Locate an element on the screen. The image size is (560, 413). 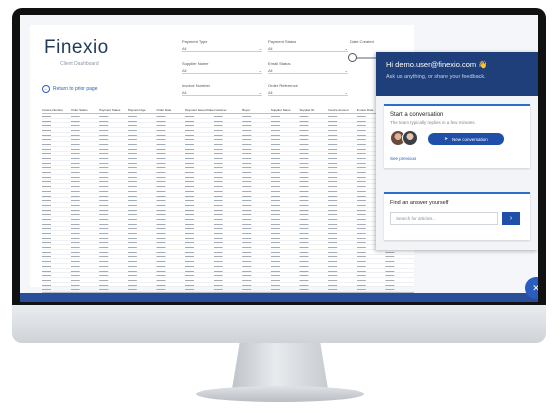
search-submit-button: › is located at coordinates (511, 218).